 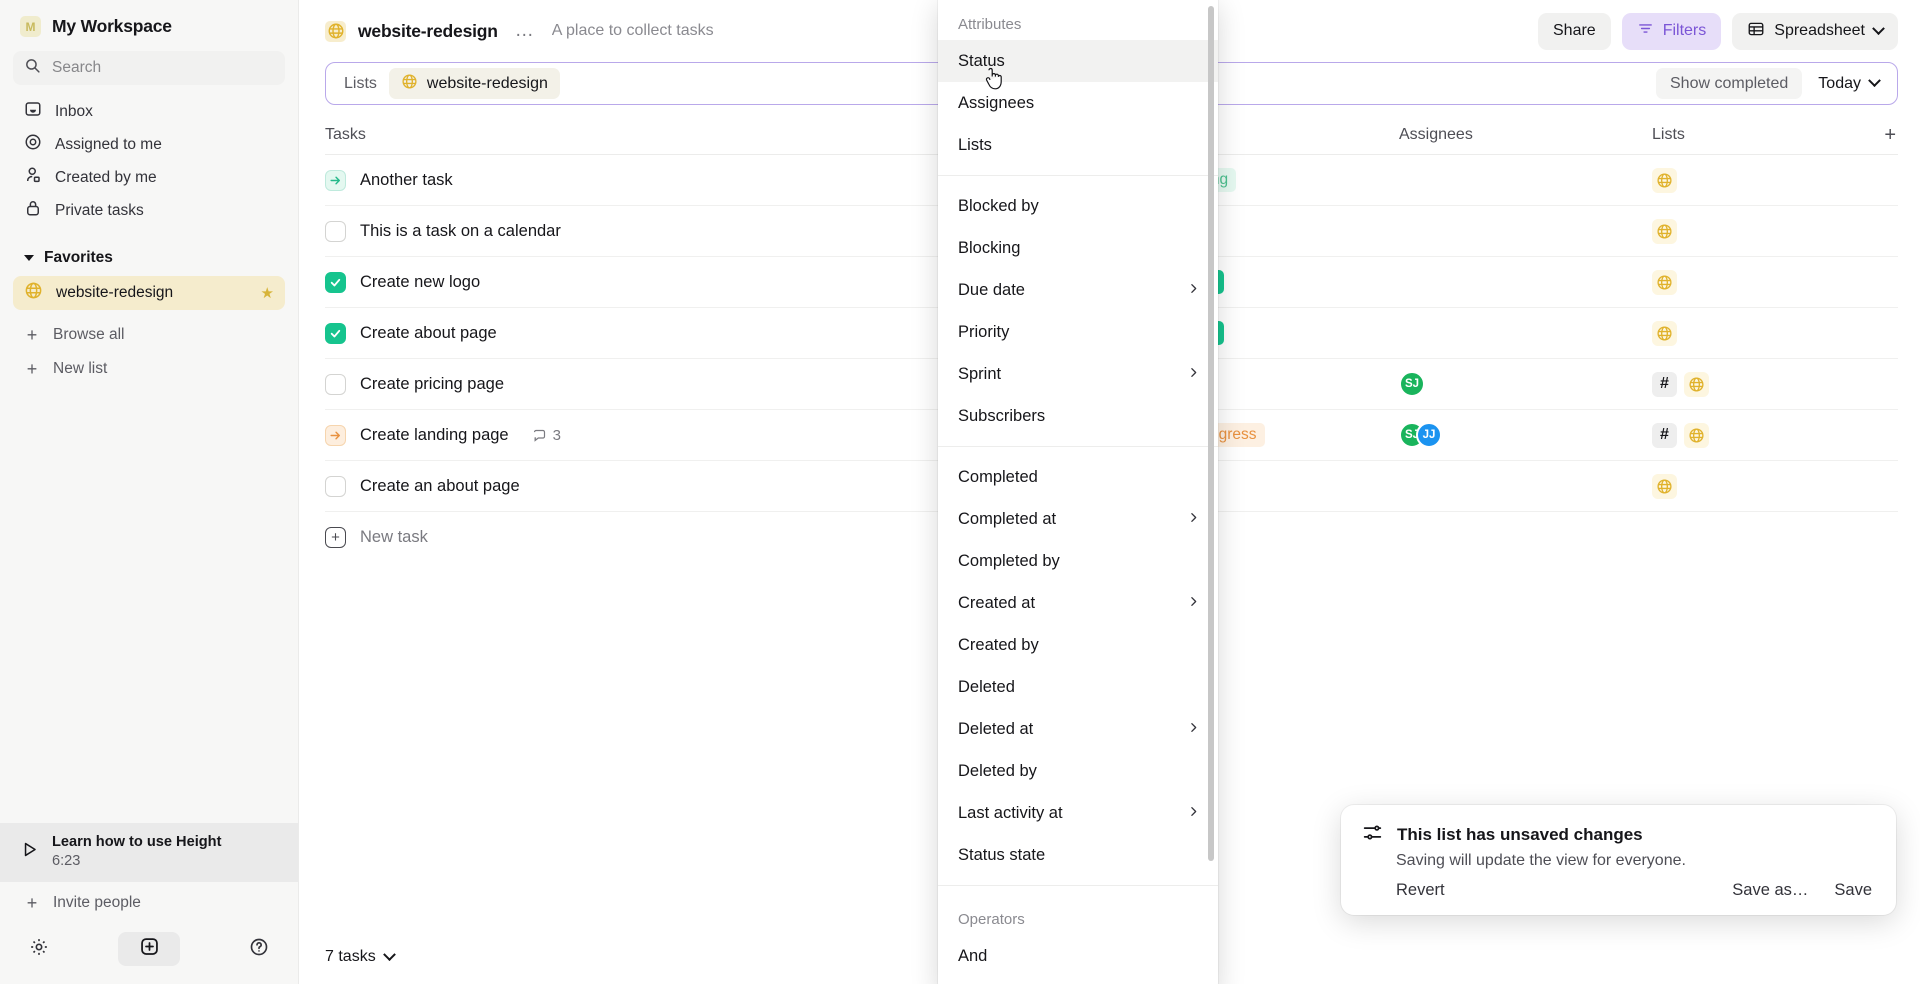 What do you see at coordinates (1891, 135) in the screenshot?
I see `add-column-button: +` at bounding box center [1891, 135].